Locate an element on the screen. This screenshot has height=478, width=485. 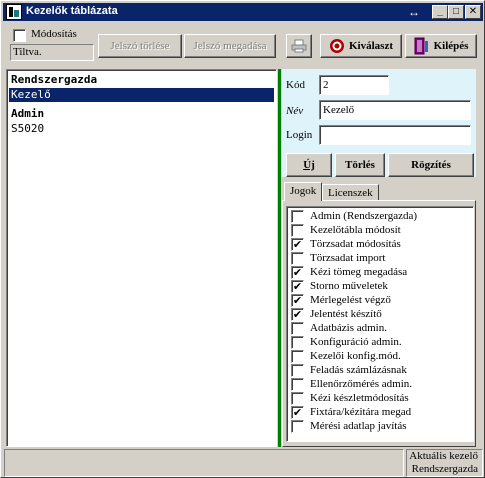
permission-item: Konfiguráció admin. is located at coordinates (381, 342).